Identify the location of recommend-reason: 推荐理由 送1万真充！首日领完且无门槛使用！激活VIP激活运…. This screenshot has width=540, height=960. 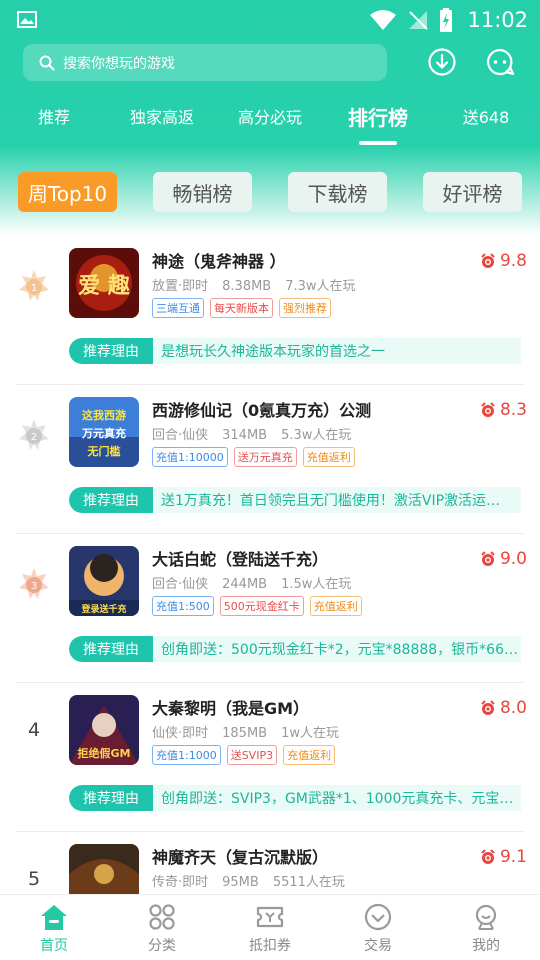
(295, 500).